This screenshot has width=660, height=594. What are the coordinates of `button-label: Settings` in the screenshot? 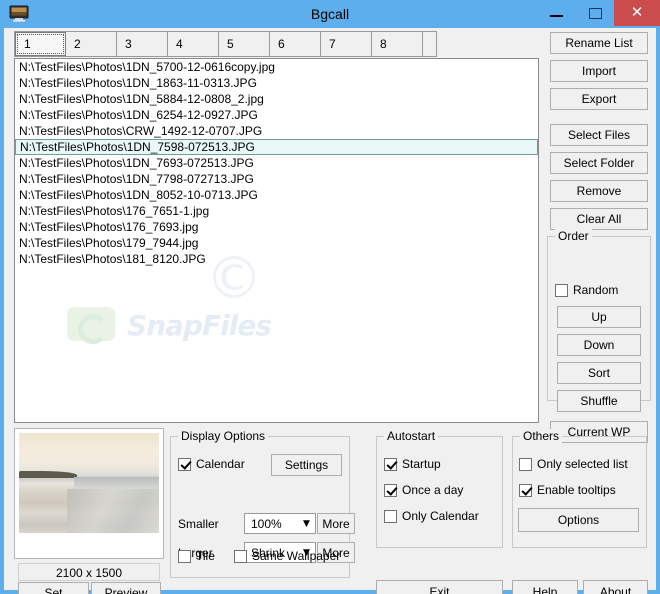 It's located at (306, 465).